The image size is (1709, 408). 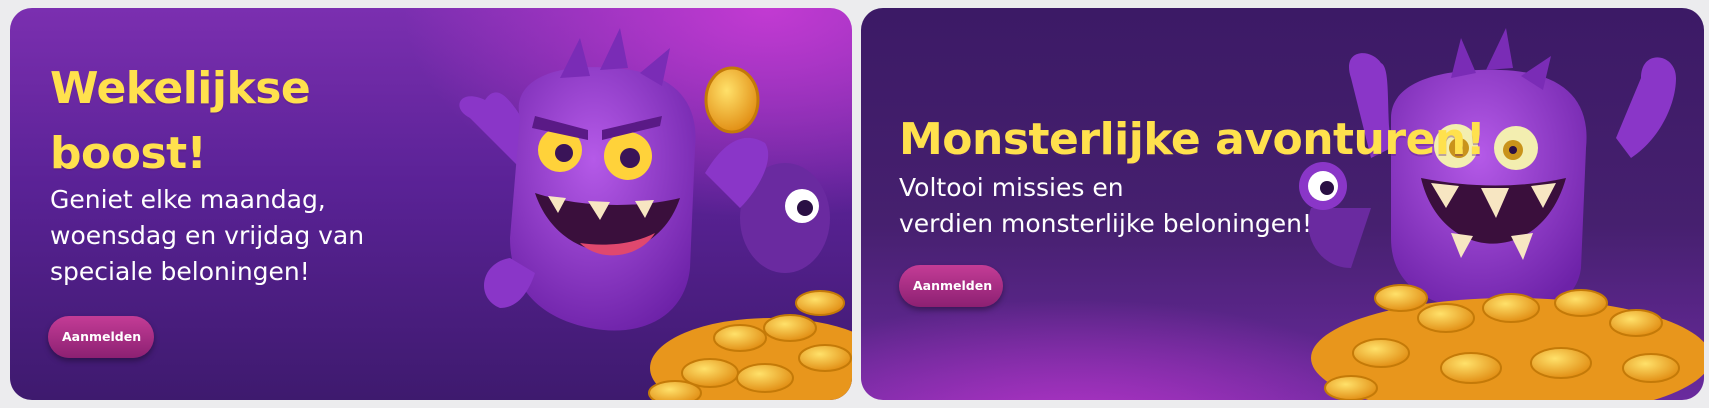 I want to click on promo-title: Monsterlijke avonturen!, so click(x=1192, y=139).